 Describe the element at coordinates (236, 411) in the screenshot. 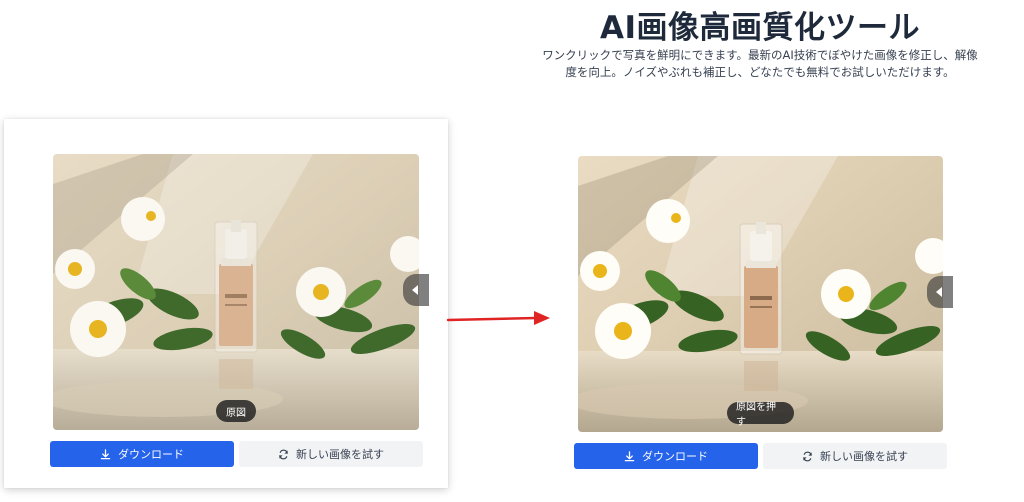

I see `original-label-badge: 原図` at that location.